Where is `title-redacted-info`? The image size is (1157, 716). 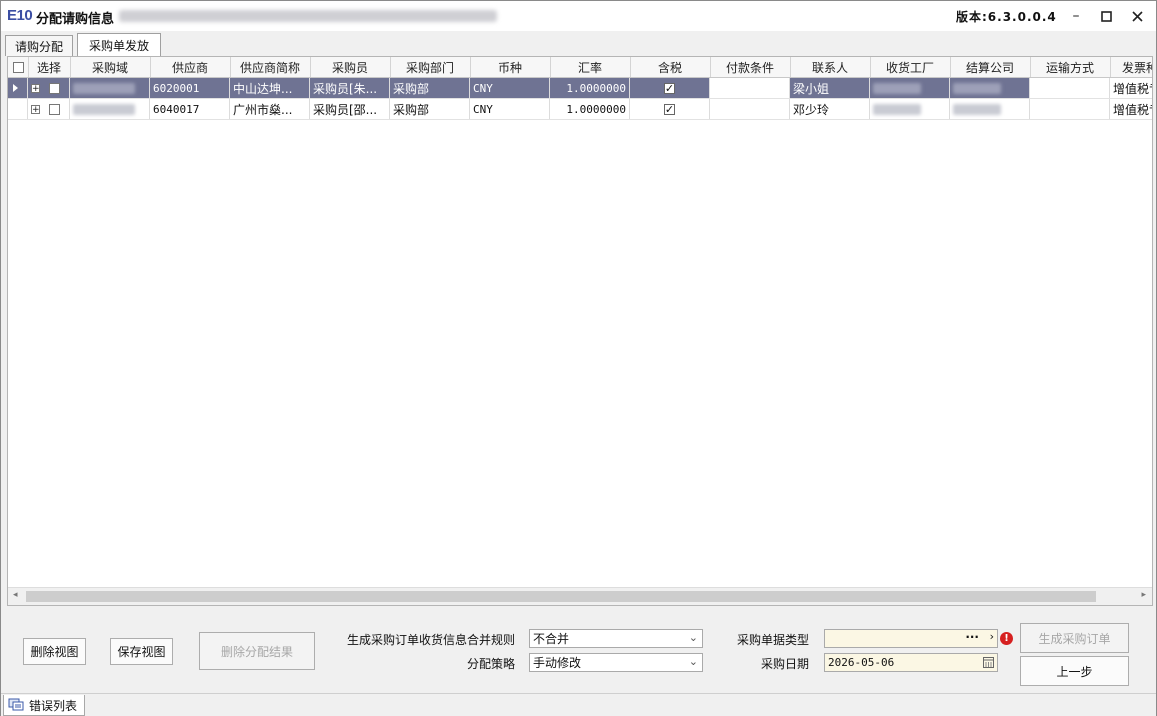
title-redacted-info is located at coordinates (308, 16).